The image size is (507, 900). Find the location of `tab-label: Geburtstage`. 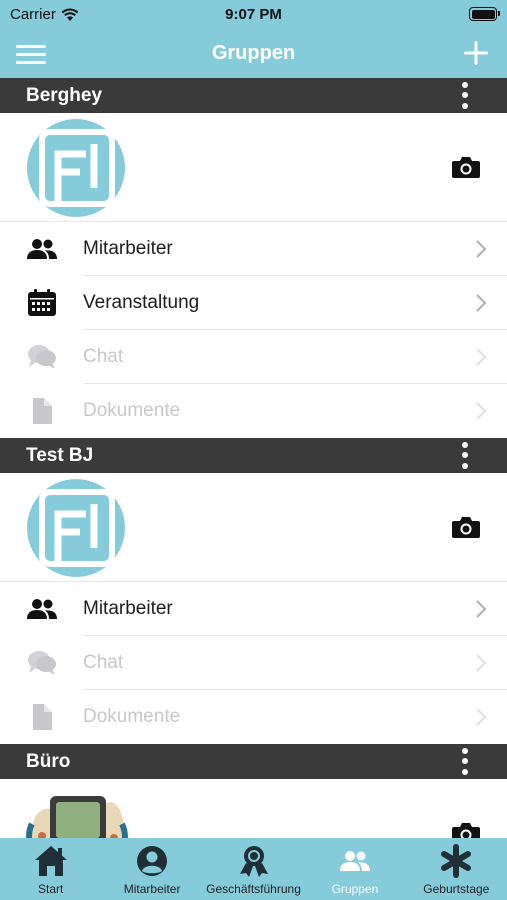

tab-label: Geburtstage is located at coordinates (456, 889).